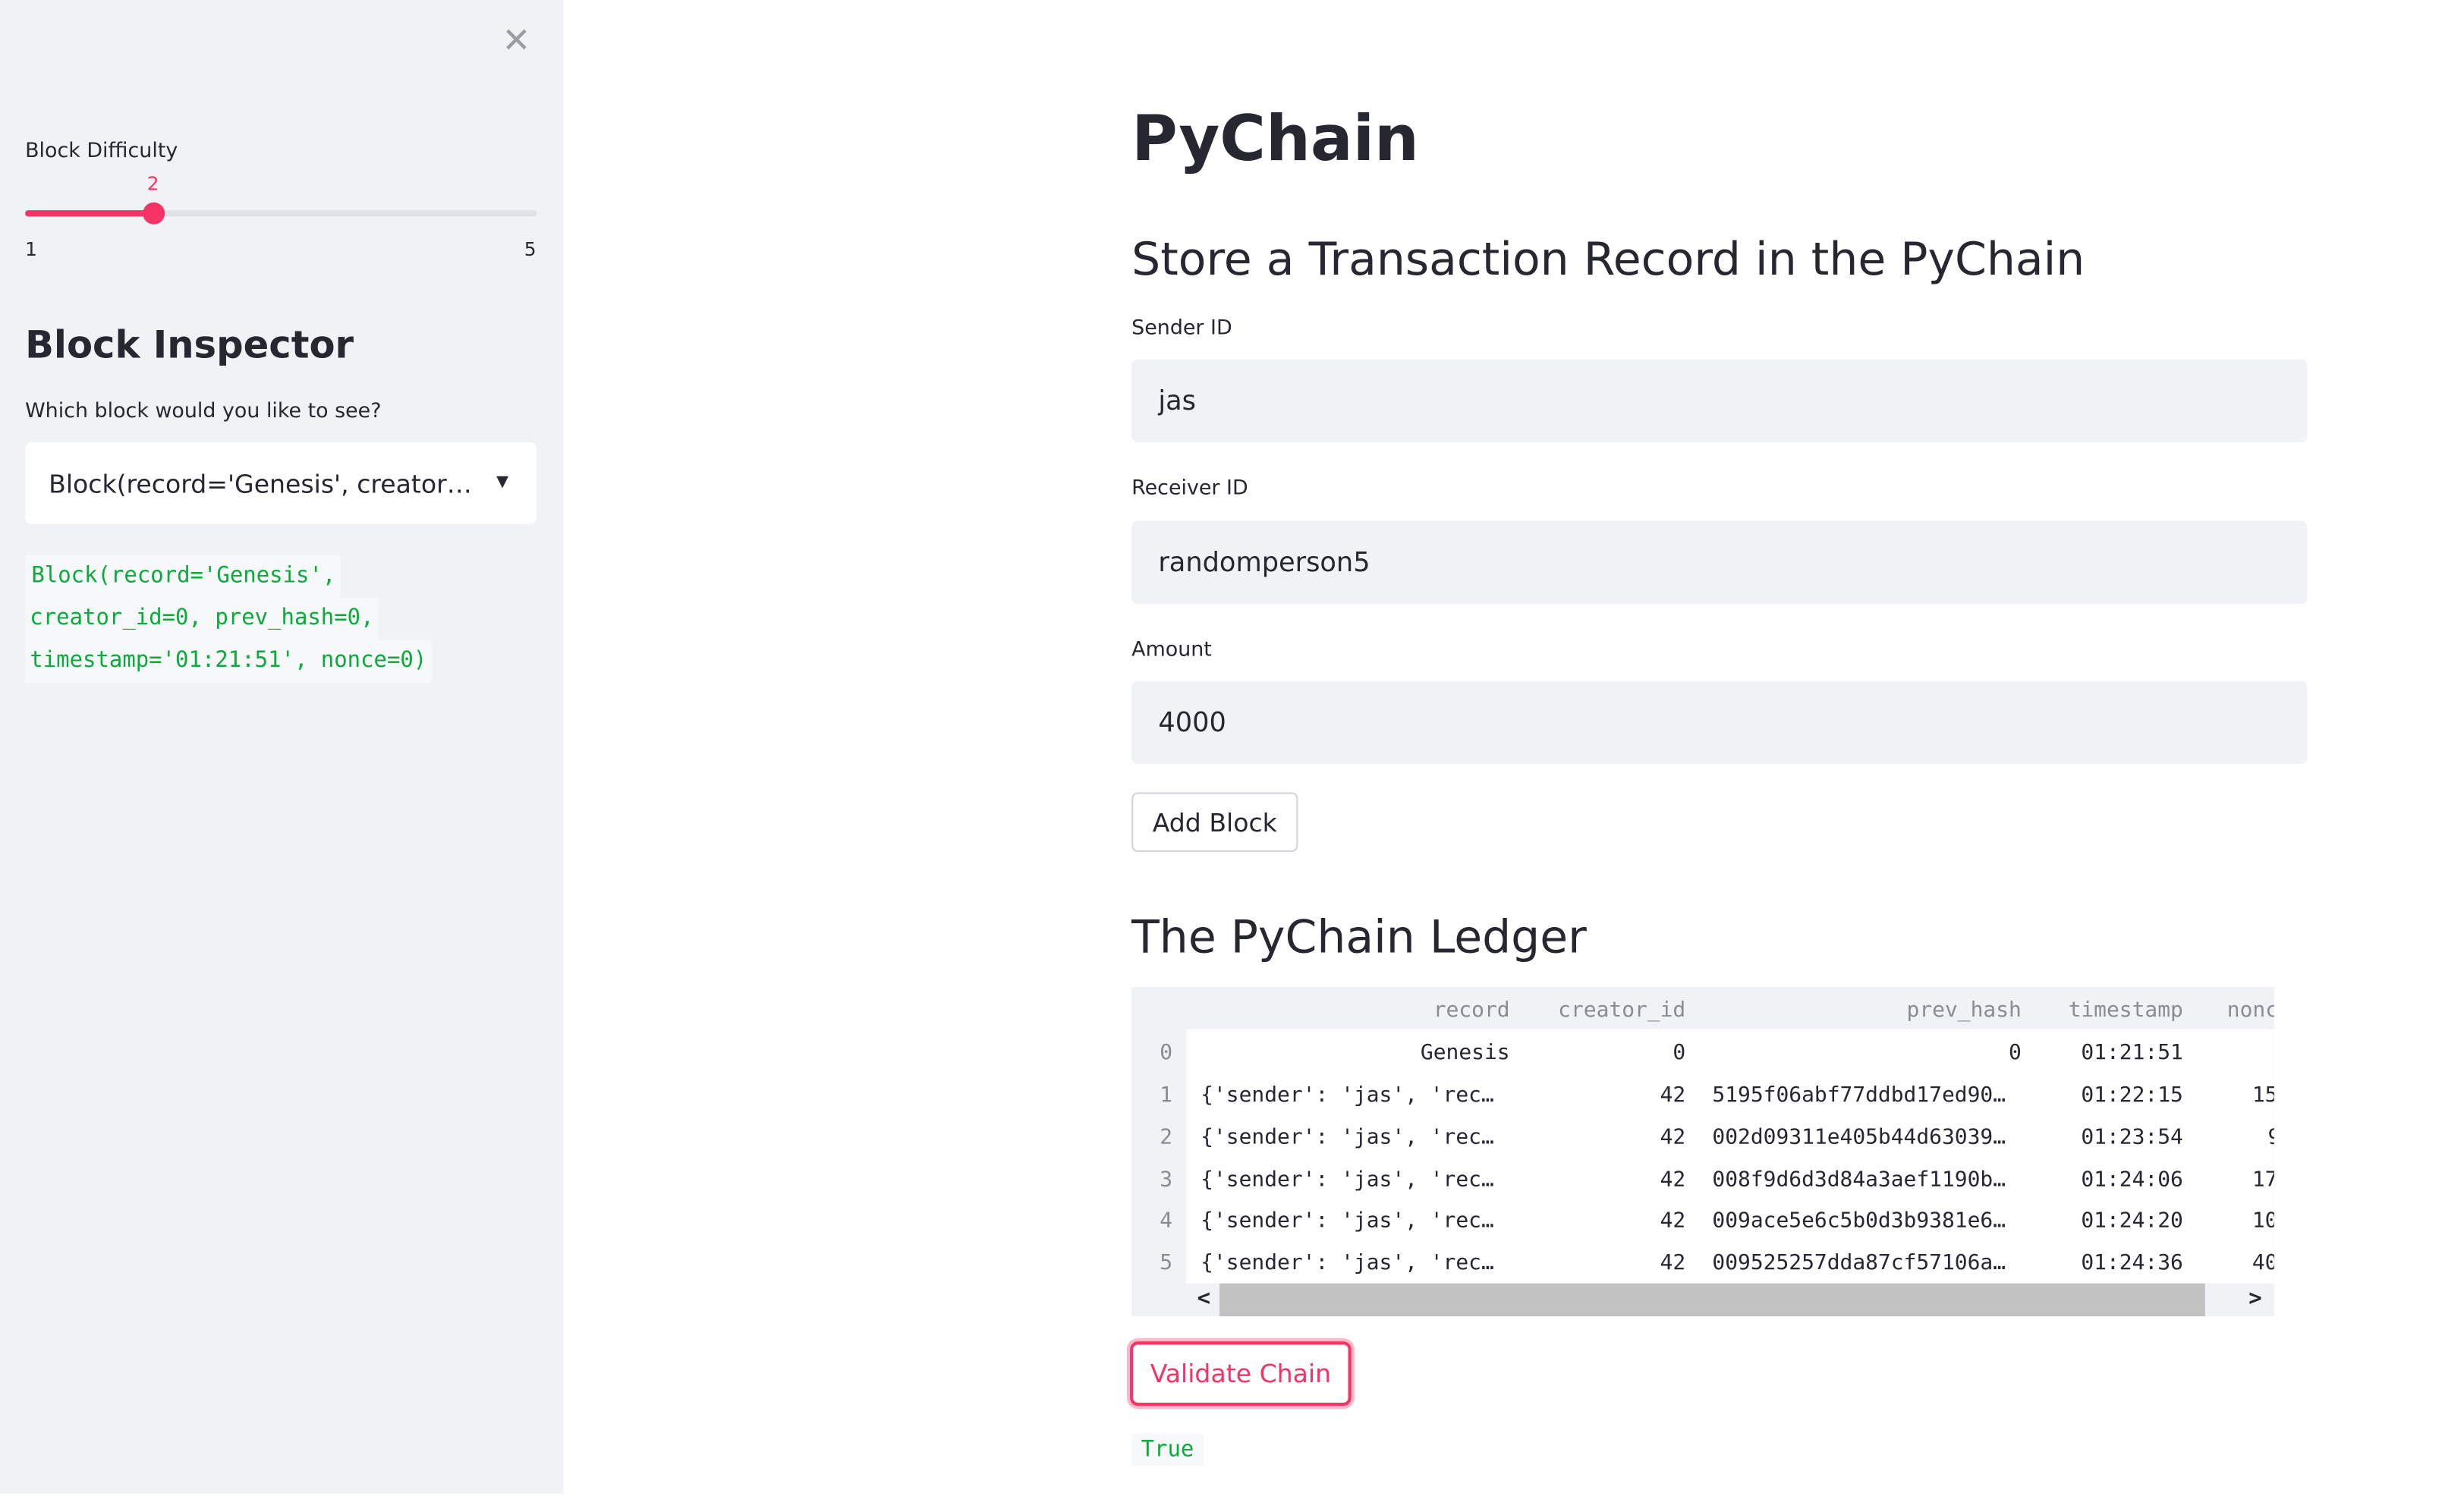 The height and width of the screenshot is (1496, 2464). I want to click on slider-thumb, so click(154, 213).